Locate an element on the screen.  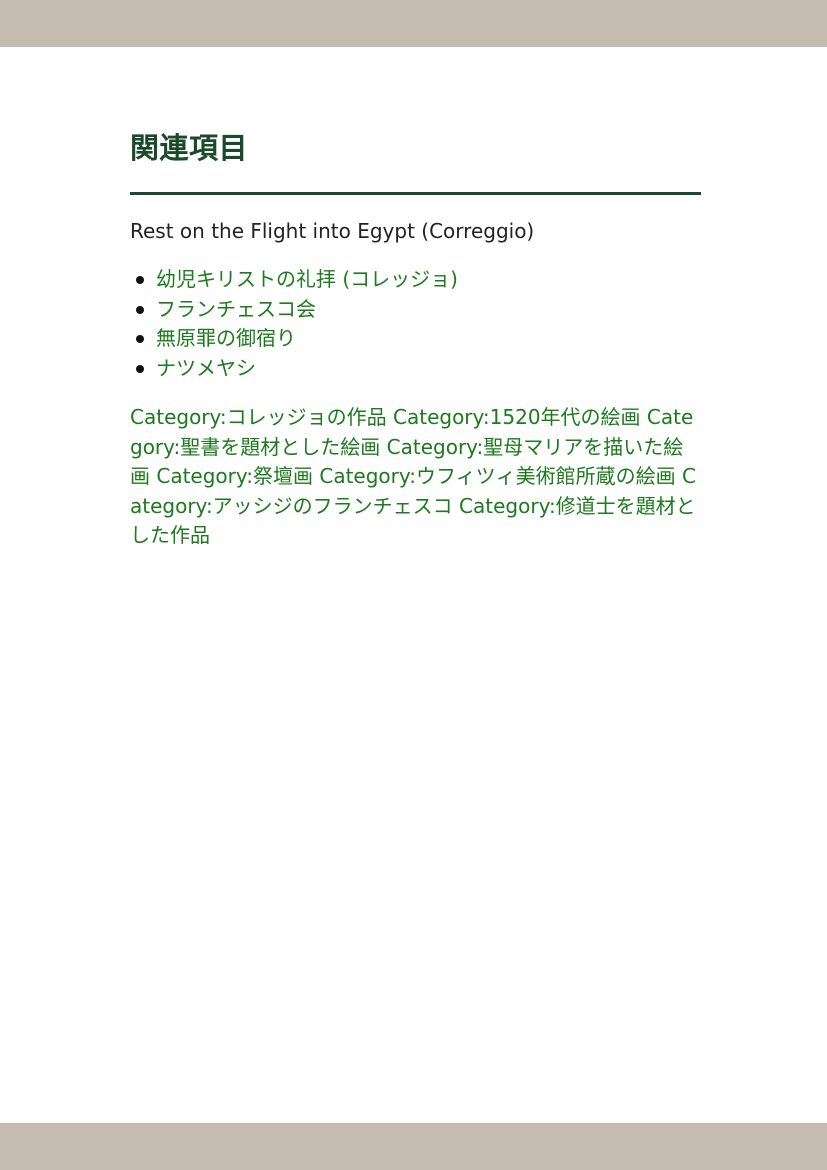
category-link: Category:ウフィツィ美術館所蔵の絵画 is located at coordinates (497, 476).